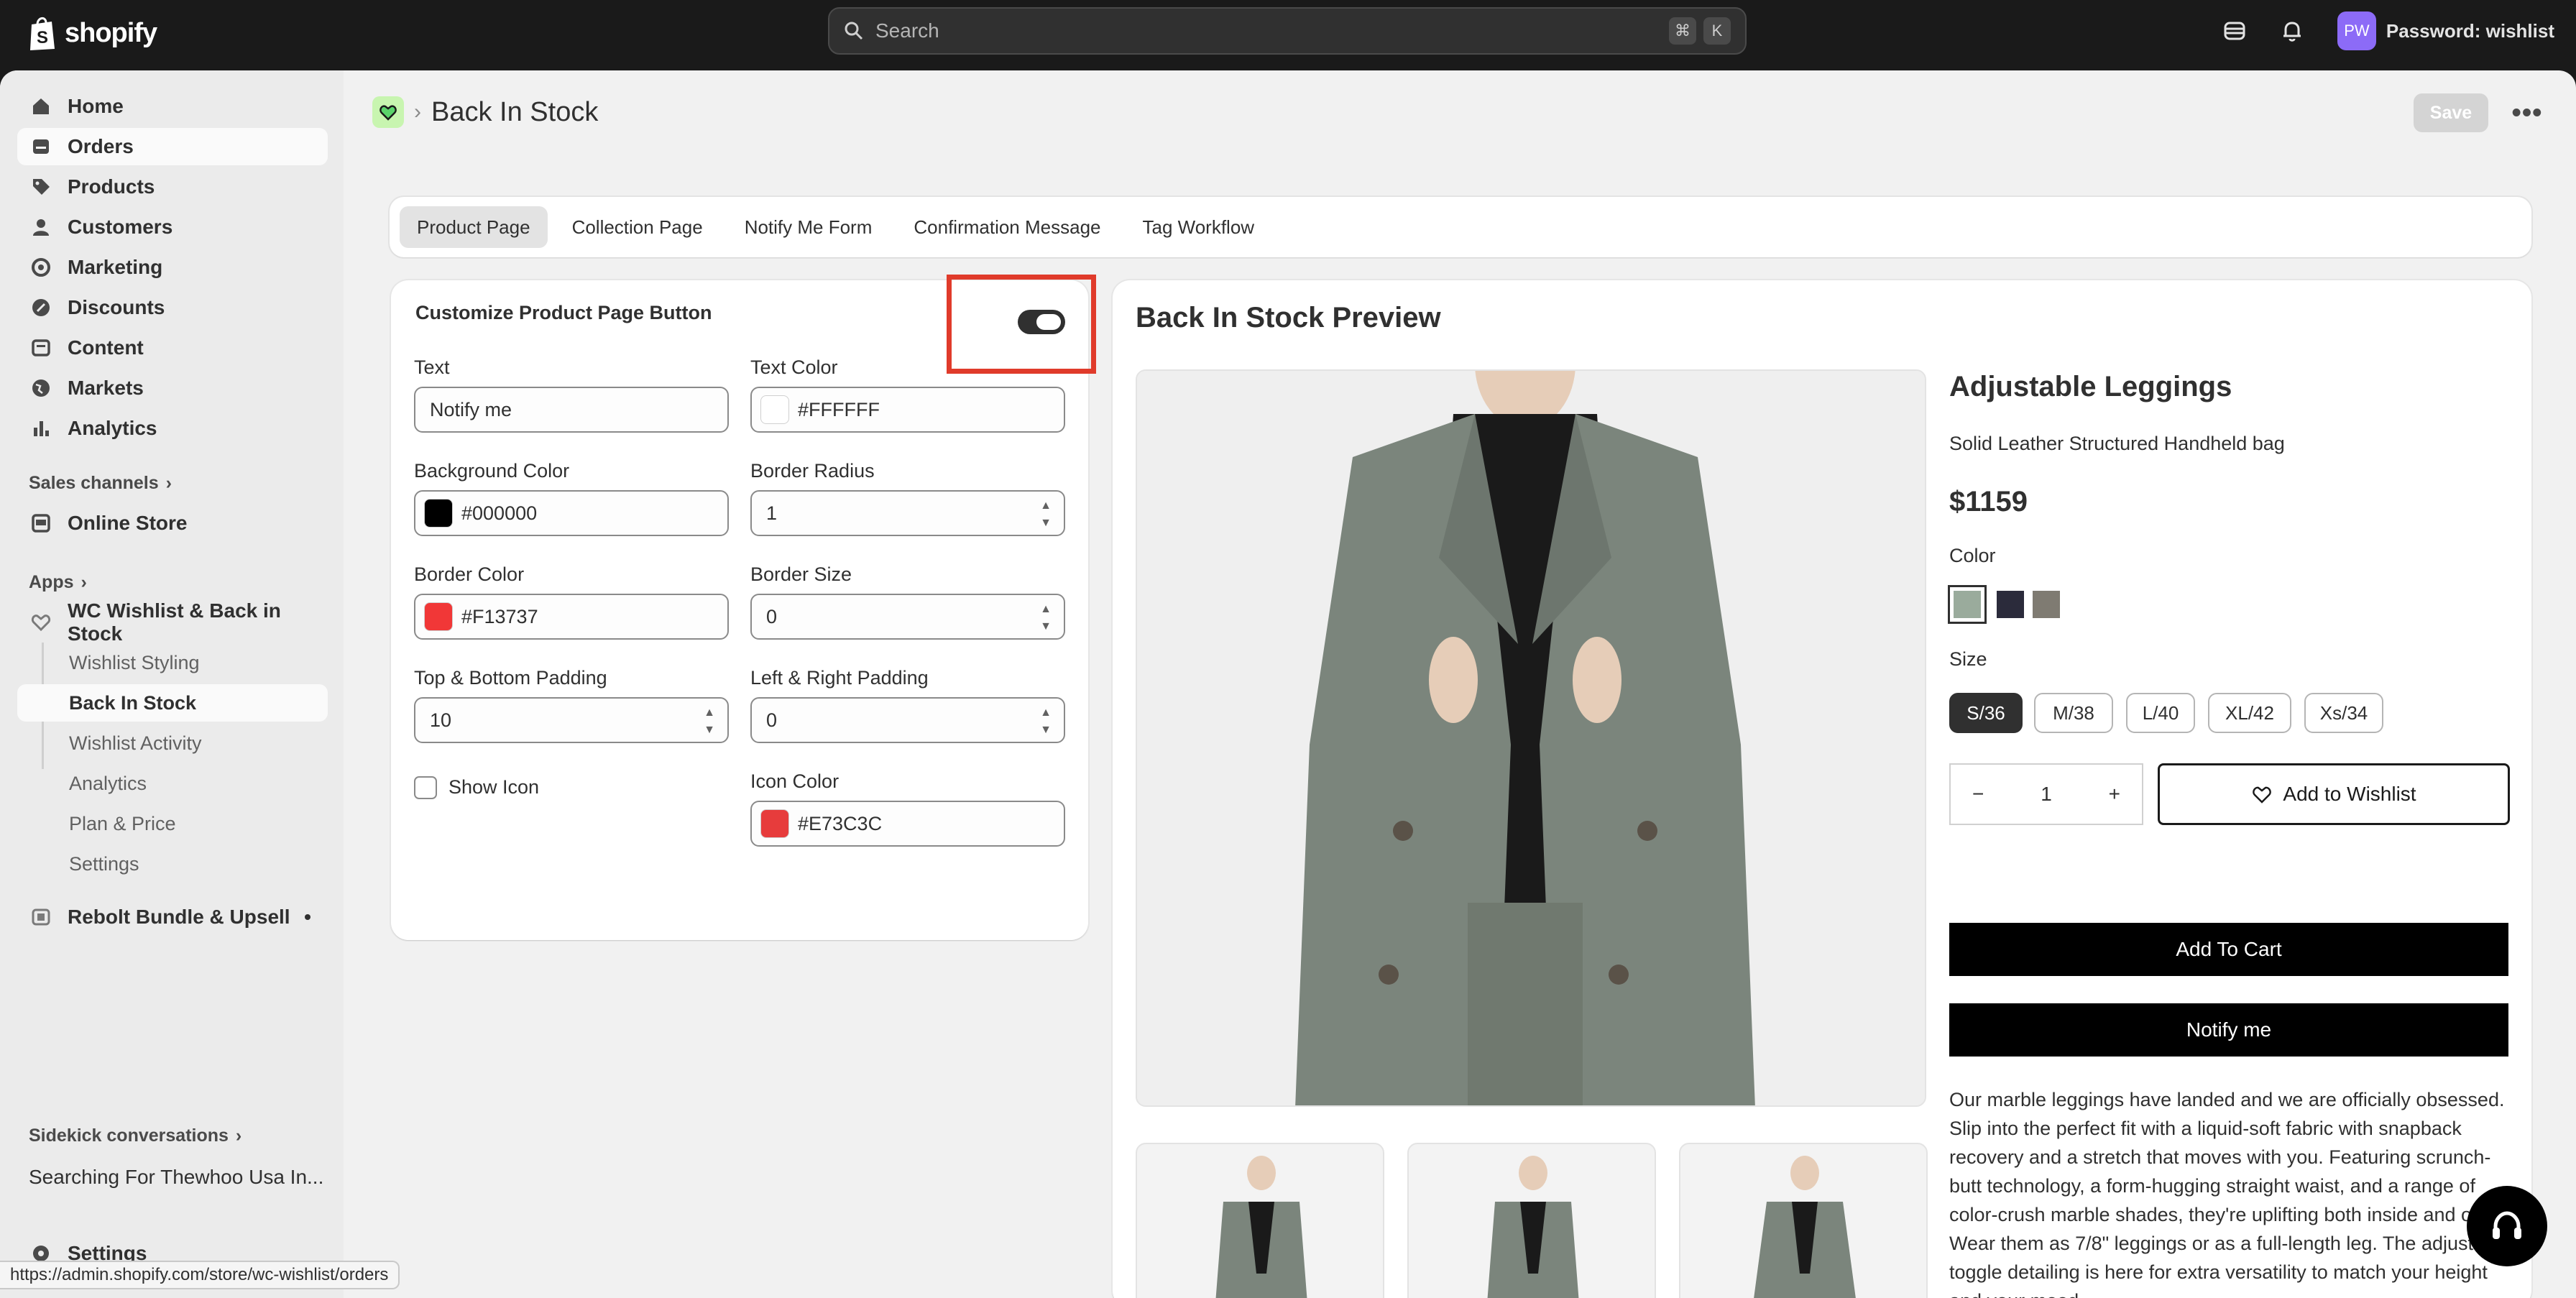 The width and height of the screenshot is (2576, 1298). I want to click on lr-padding-field: 0 ▲ ▼, so click(907, 720).